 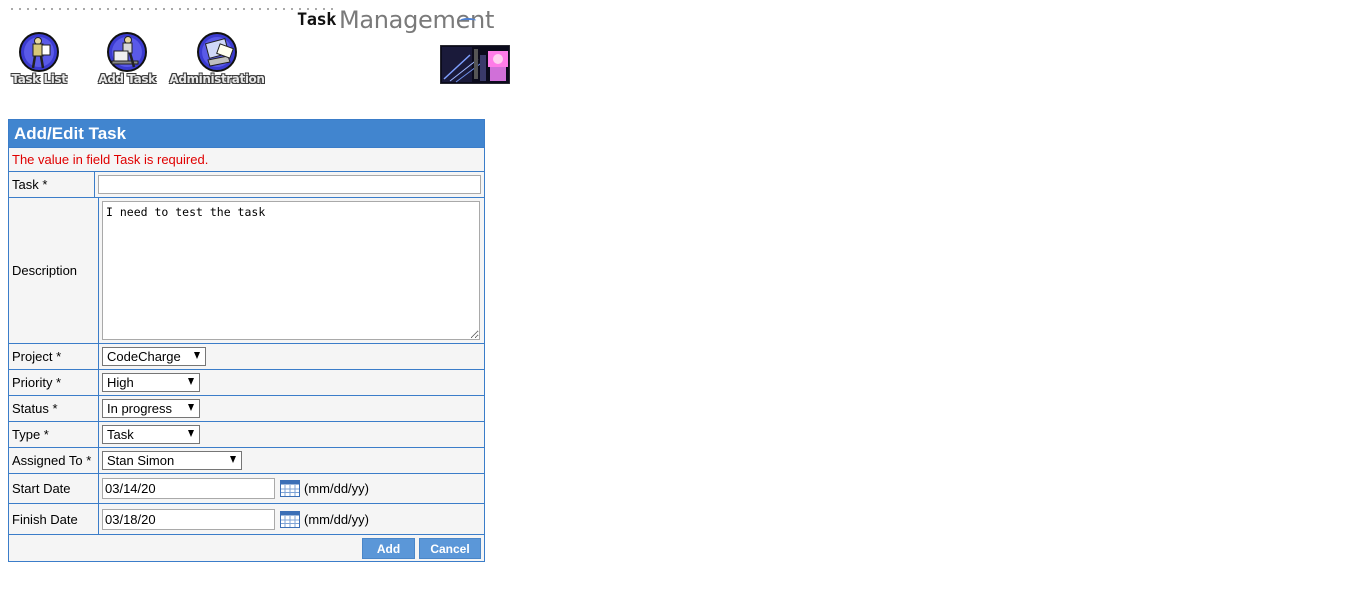 I want to click on banner-image, so click(x=475, y=64).